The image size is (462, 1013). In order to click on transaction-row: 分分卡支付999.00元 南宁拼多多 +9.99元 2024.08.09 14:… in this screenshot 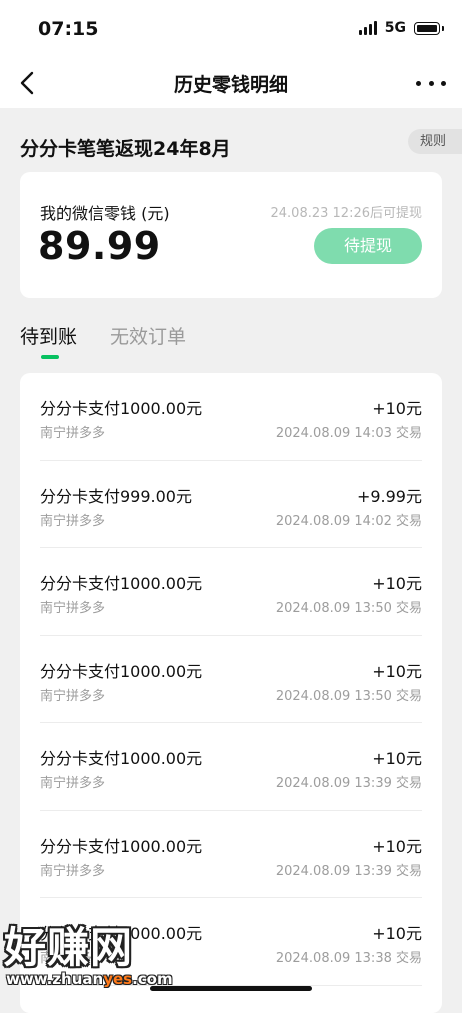, I will do `click(231, 504)`.